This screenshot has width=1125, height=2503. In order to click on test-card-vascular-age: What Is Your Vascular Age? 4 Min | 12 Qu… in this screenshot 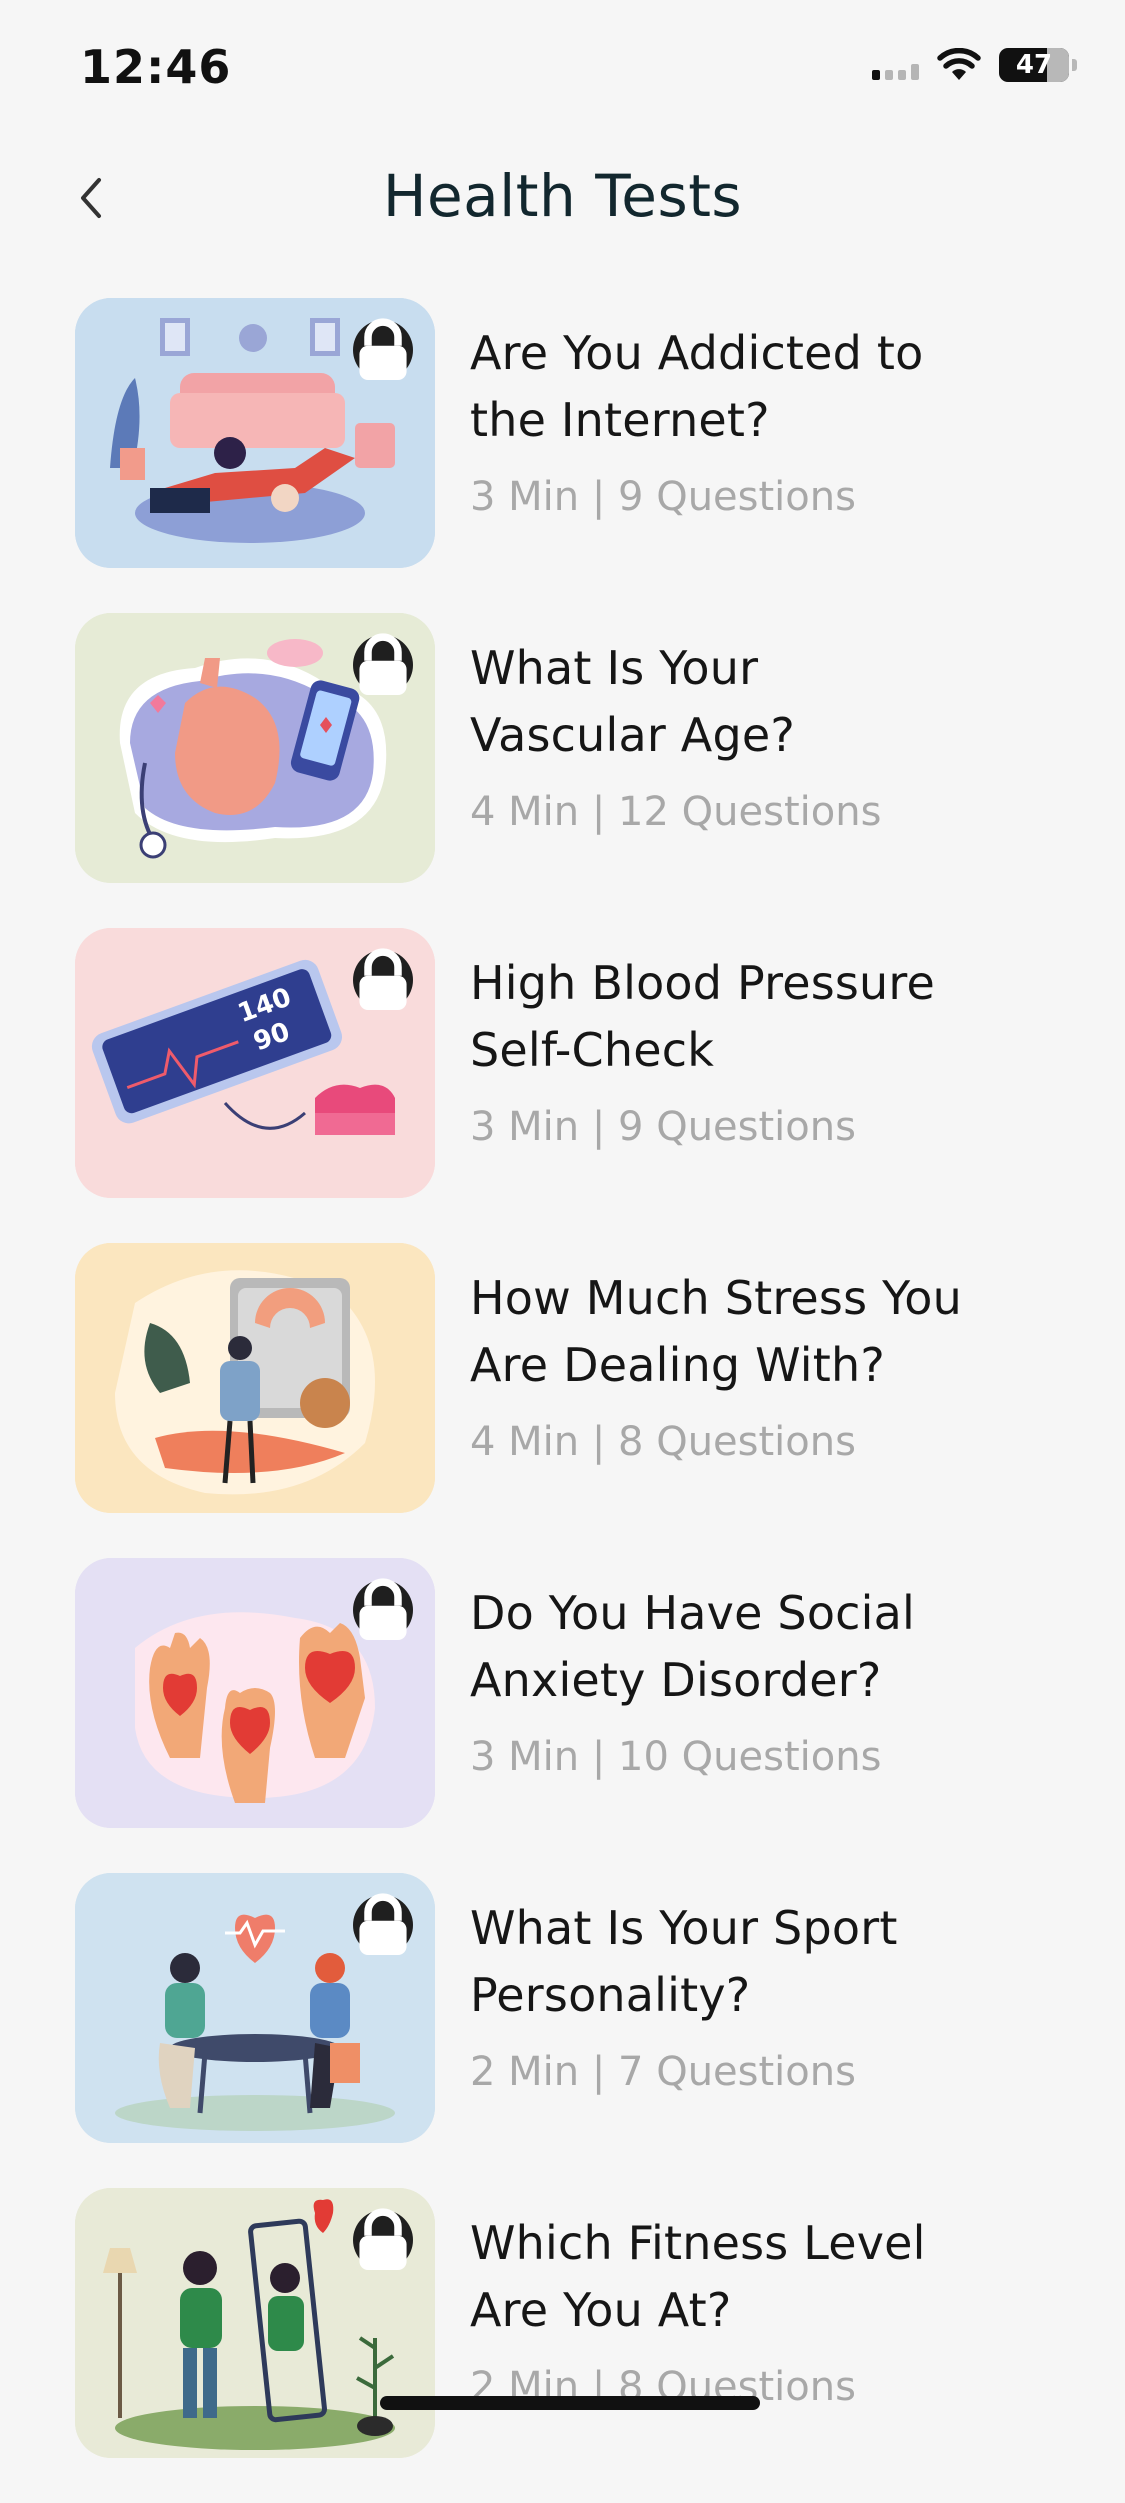, I will do `click(562, 770)`.